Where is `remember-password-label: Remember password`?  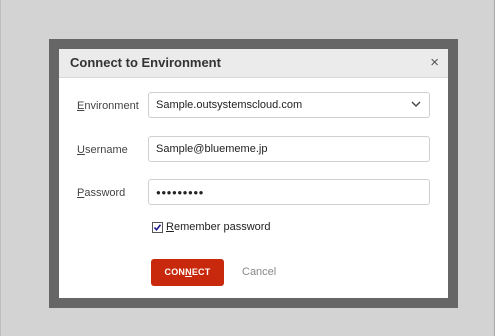
remember-password-label: Remember password is located at coordinates (218, 227).